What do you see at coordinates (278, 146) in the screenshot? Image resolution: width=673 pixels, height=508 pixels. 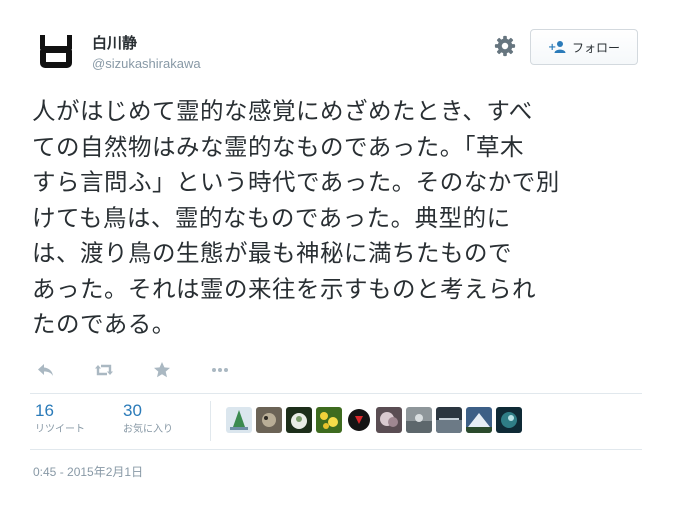 I see `tweet-line: ての自然物はみな霊的なものであった。「草木` at bounding box center [278, 146].